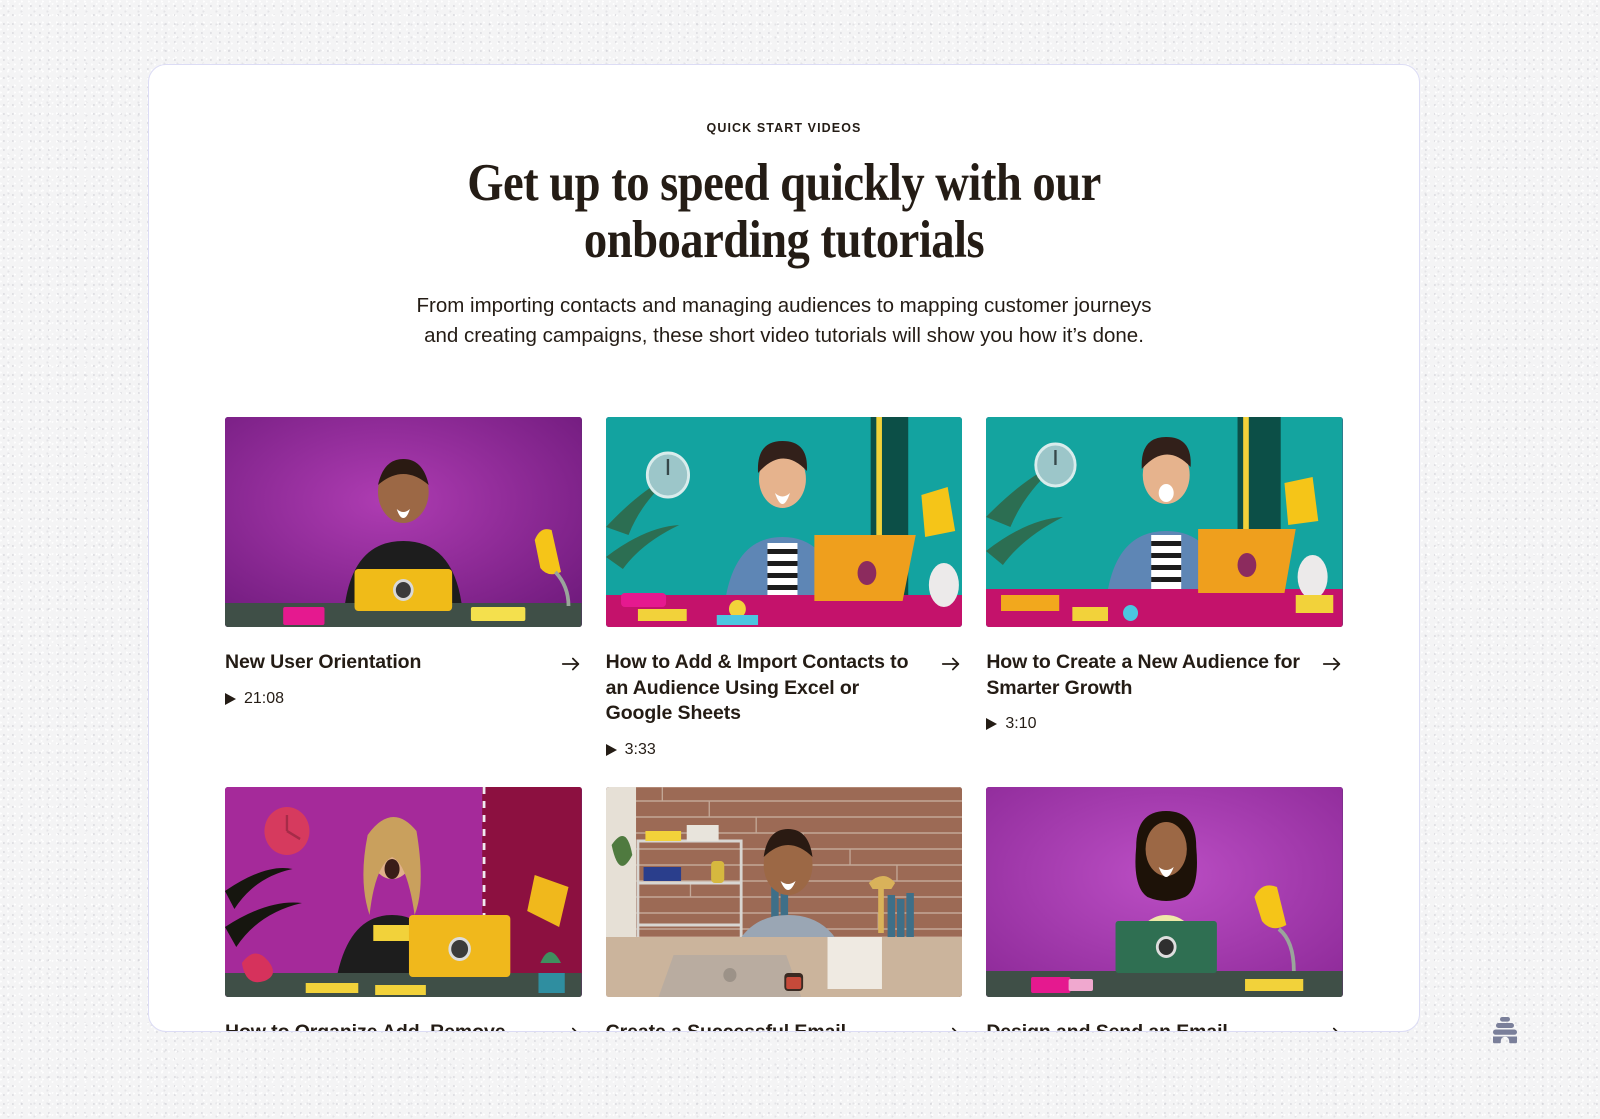 The width and height of the screenshot is (1600, 1119). I want to click on video-card-header: Design and Send an Email Campaign, so click(1164, 1025).